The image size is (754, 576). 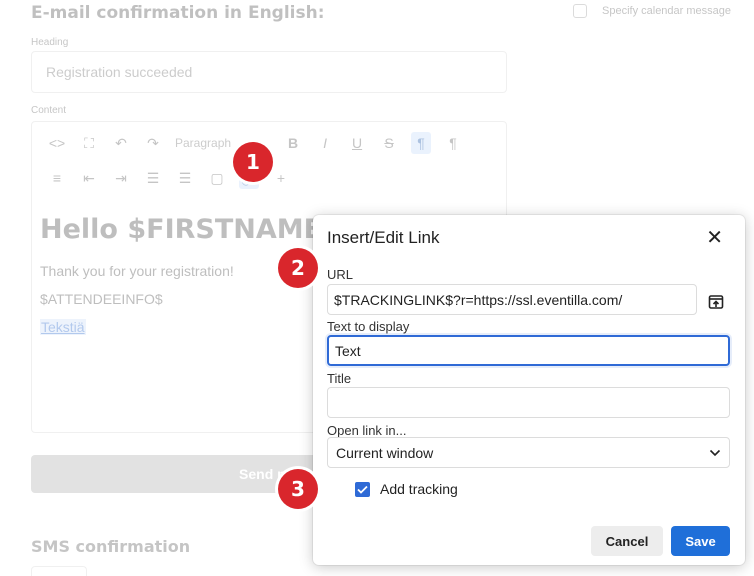 I want to click on add-tracking-checkbox, so click(x=362, y=489).